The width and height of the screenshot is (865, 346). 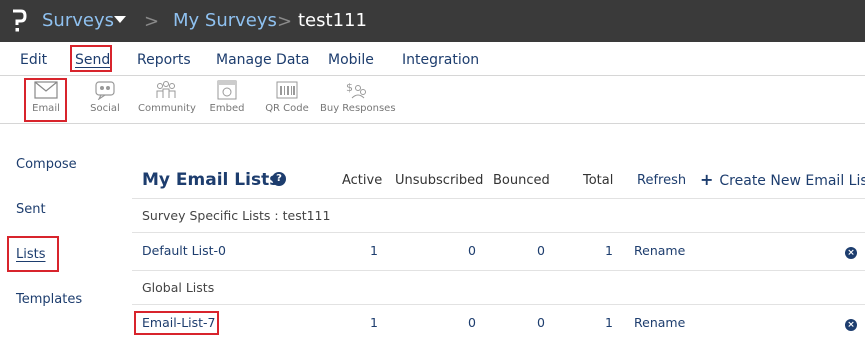 I want to click on create-new-email-list-label: Create New Email List, so click(x=792, y=181).